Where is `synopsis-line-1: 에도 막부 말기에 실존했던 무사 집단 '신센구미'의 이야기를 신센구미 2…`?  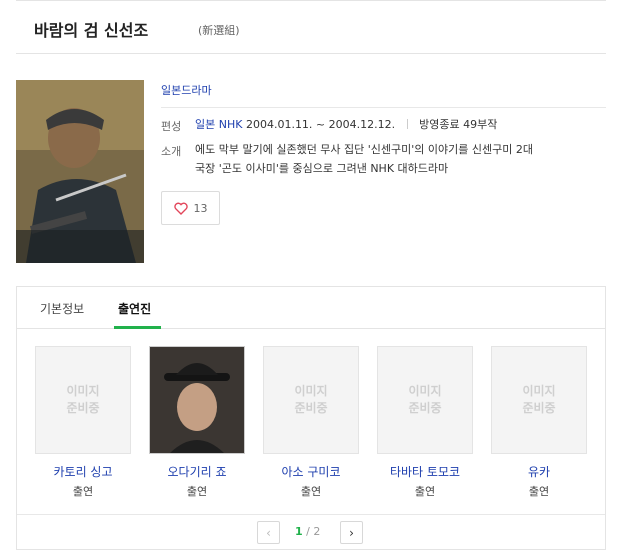
synopsis-line-1: 에도 막부 말기에 실존했던 무사 집단 '신센구미'의 이야기를 신센구미 2… is located at coordinates (364, 149).